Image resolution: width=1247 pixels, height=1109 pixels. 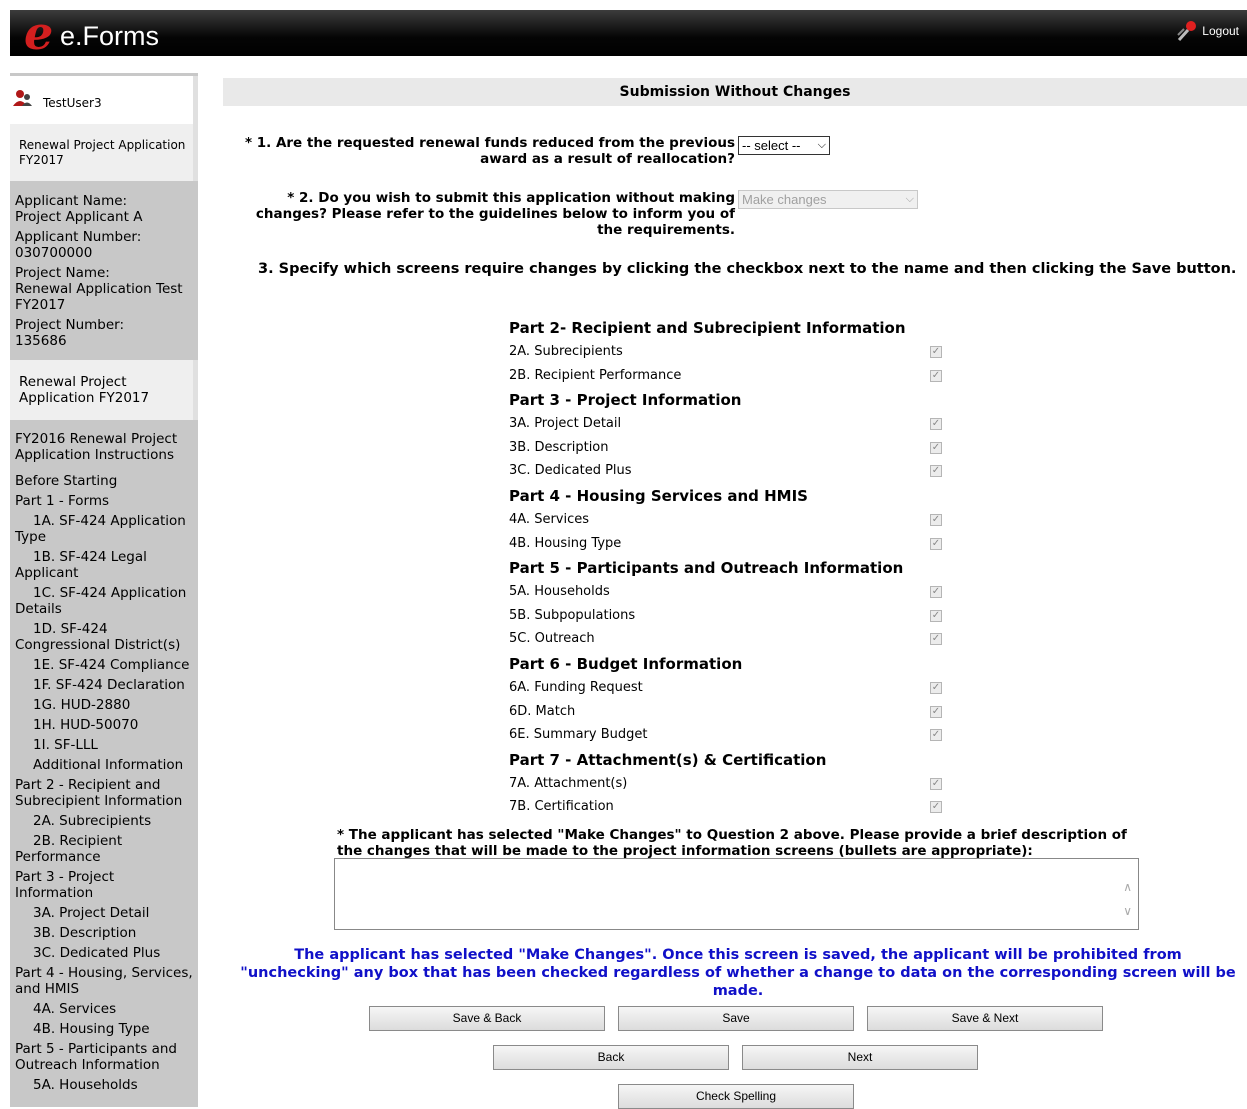 I want to click on question-2-select: Make changes ⌵, so click(x=828, y=199).